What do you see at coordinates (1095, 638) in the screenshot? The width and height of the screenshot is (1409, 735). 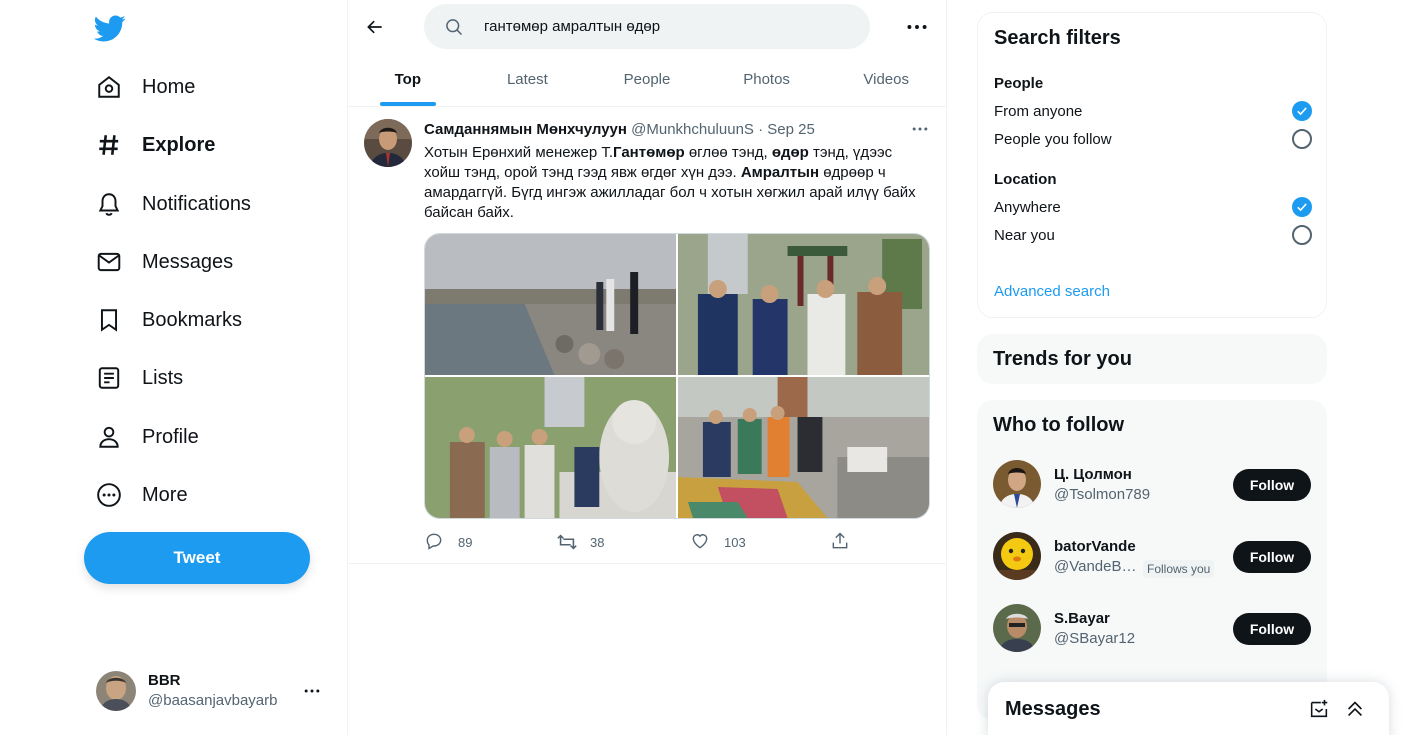 I see `user-handle: @SBayar12` at bounding box center [1095, 638].